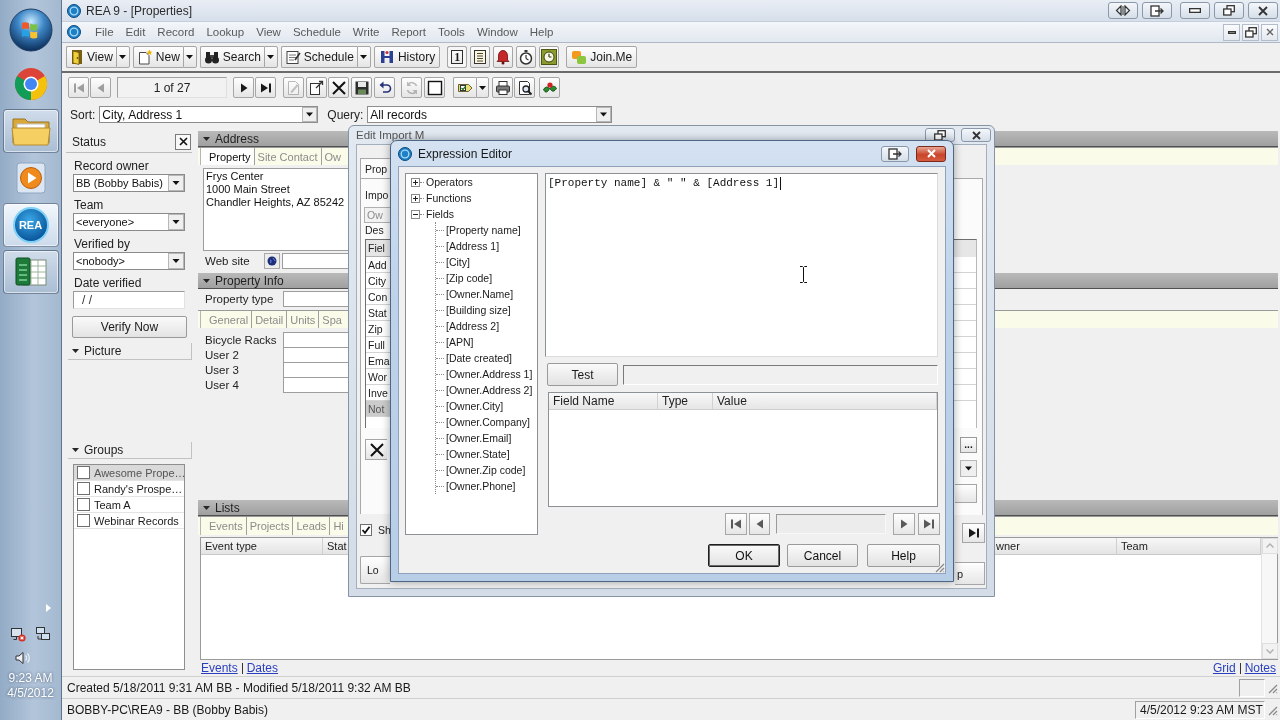  What do you see at coordinates (30, 693) in the screenshot?
I see `clock-date: 4/5/2012` at bounding box center [30, 693].